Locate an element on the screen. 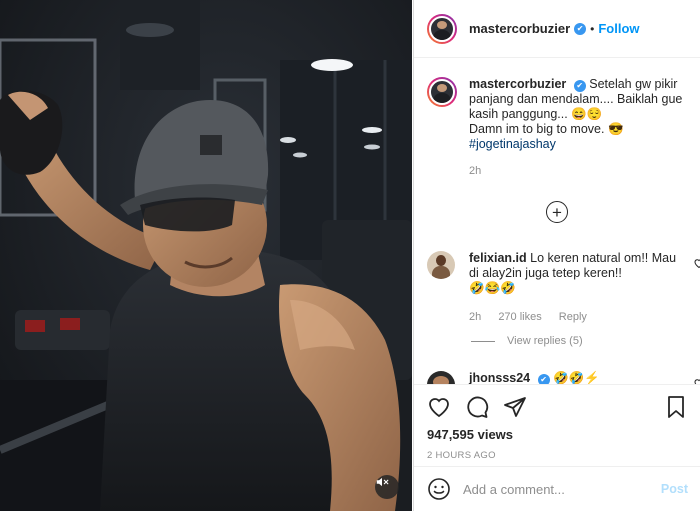 Image resolution: width=700 pixels, height=511 pixels. save-button is located at coordinates (676, 408).